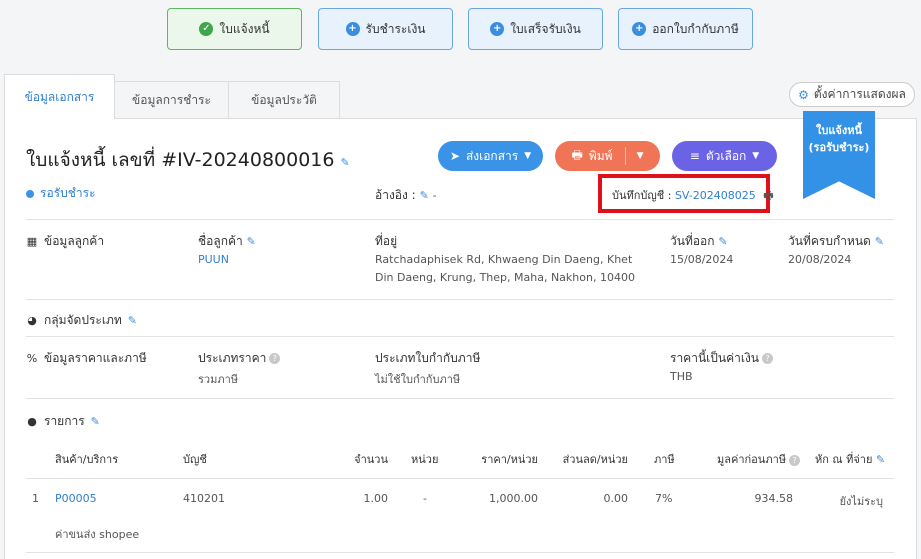 This screenshot has height=559, width=921. Describe the element at coordinates (829, 241) in the screenshot. I see `label-text: วันที่ครบกำหนด` at that location.